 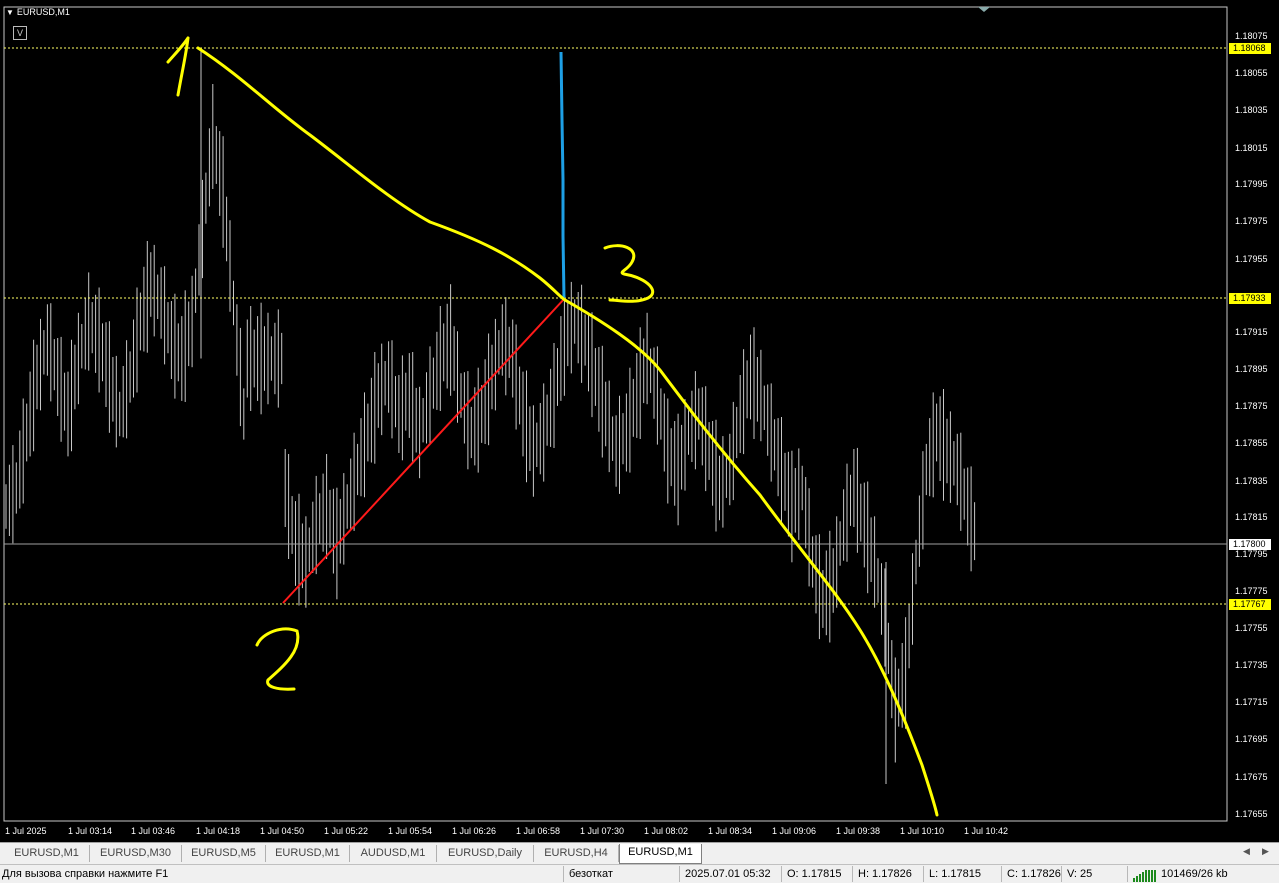 I want to click on chart-symbol-label: EURUSD,M1, so click(x=43, y=12).